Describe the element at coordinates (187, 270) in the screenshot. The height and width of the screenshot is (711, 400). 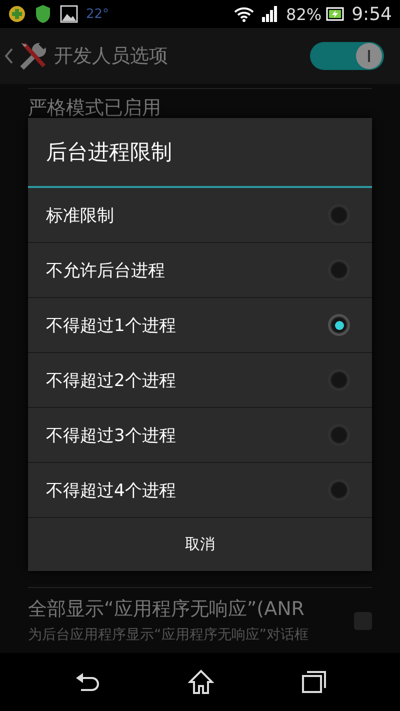
I see `option-label: 不允许后台进程` at that location.